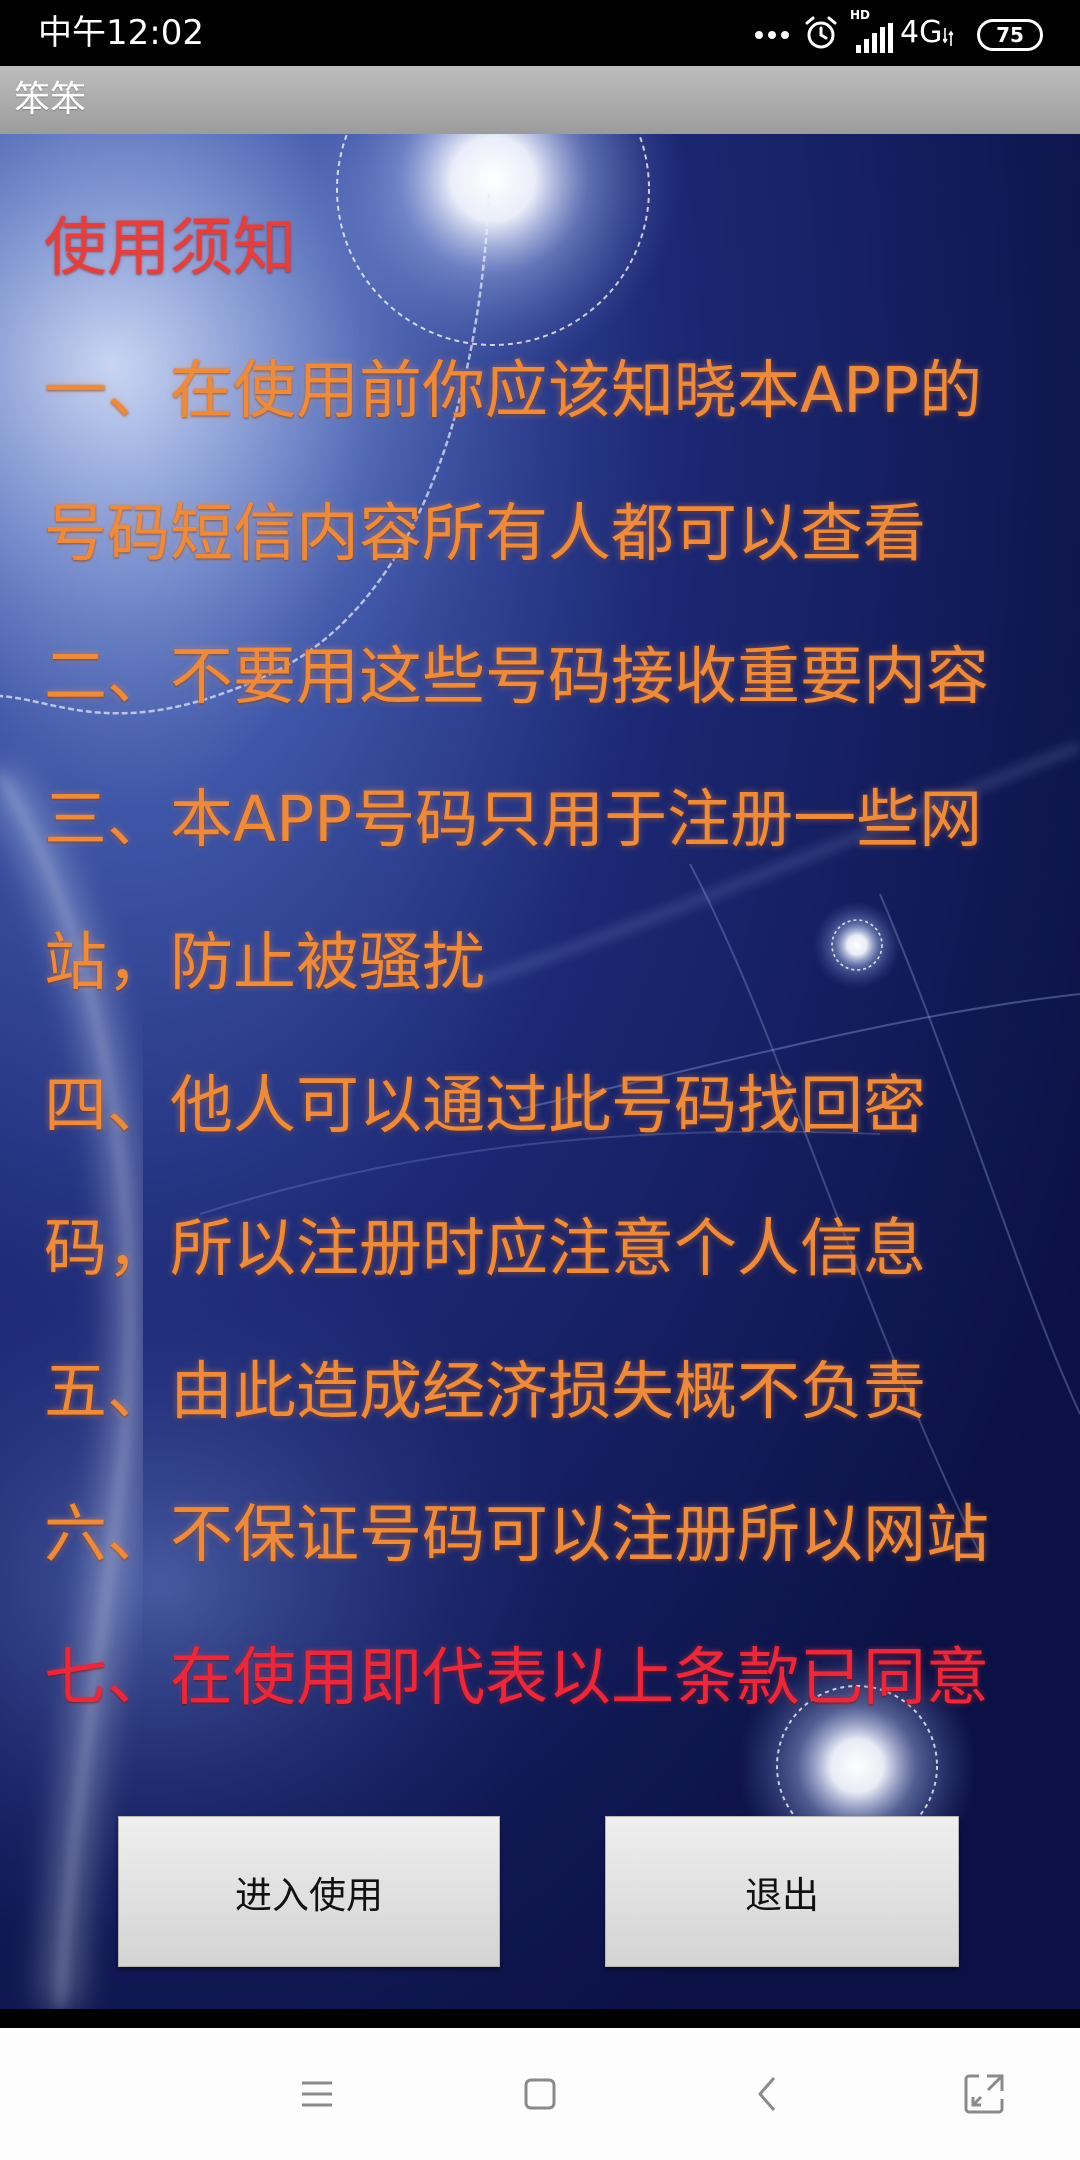 The width and height of the screenshot is (1080, 2160). Describe the element at coordinates (485, 1391) in the screenshot. I see `notice-line: 五、由此造成经济损失概不负责` at that location.